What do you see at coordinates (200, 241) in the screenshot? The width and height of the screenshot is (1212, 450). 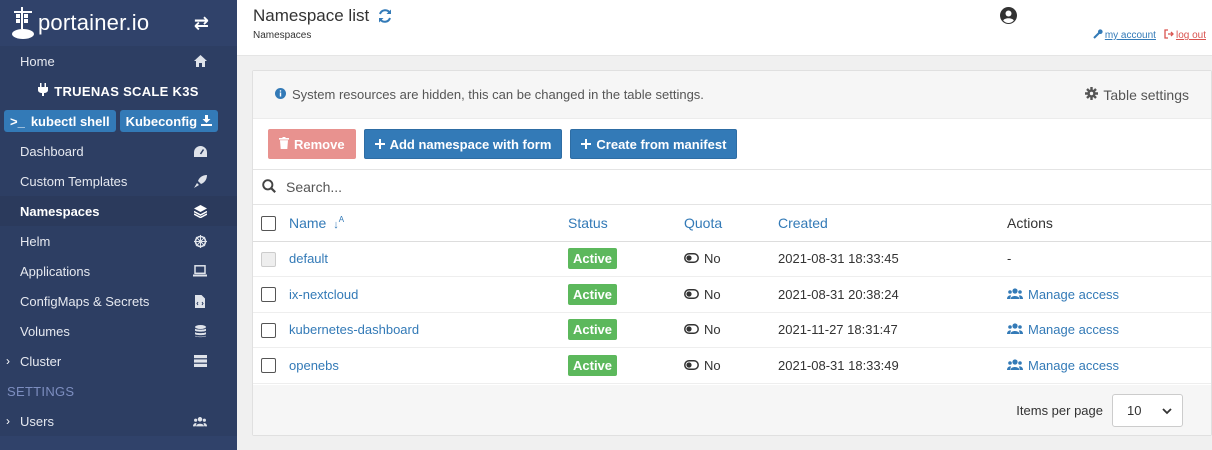 I see `dharmachakra-icon` at bounding box center [200, 241].